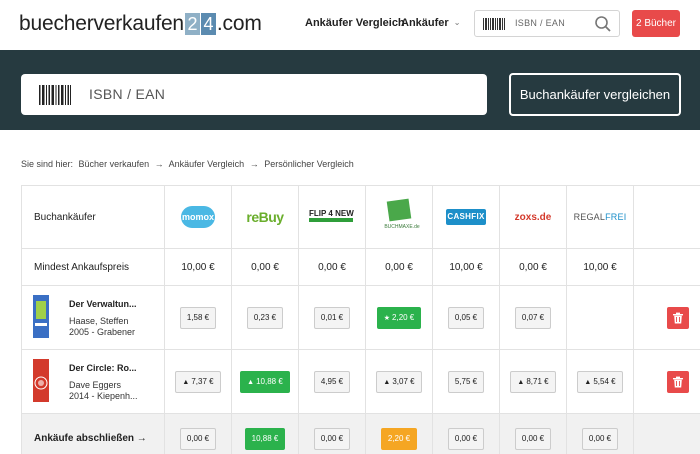 The image size is (700, 454). Describe the element at coordinates (547, 23) in the screenshot. I see `header-search-input: ISBN / EAN` at that location.